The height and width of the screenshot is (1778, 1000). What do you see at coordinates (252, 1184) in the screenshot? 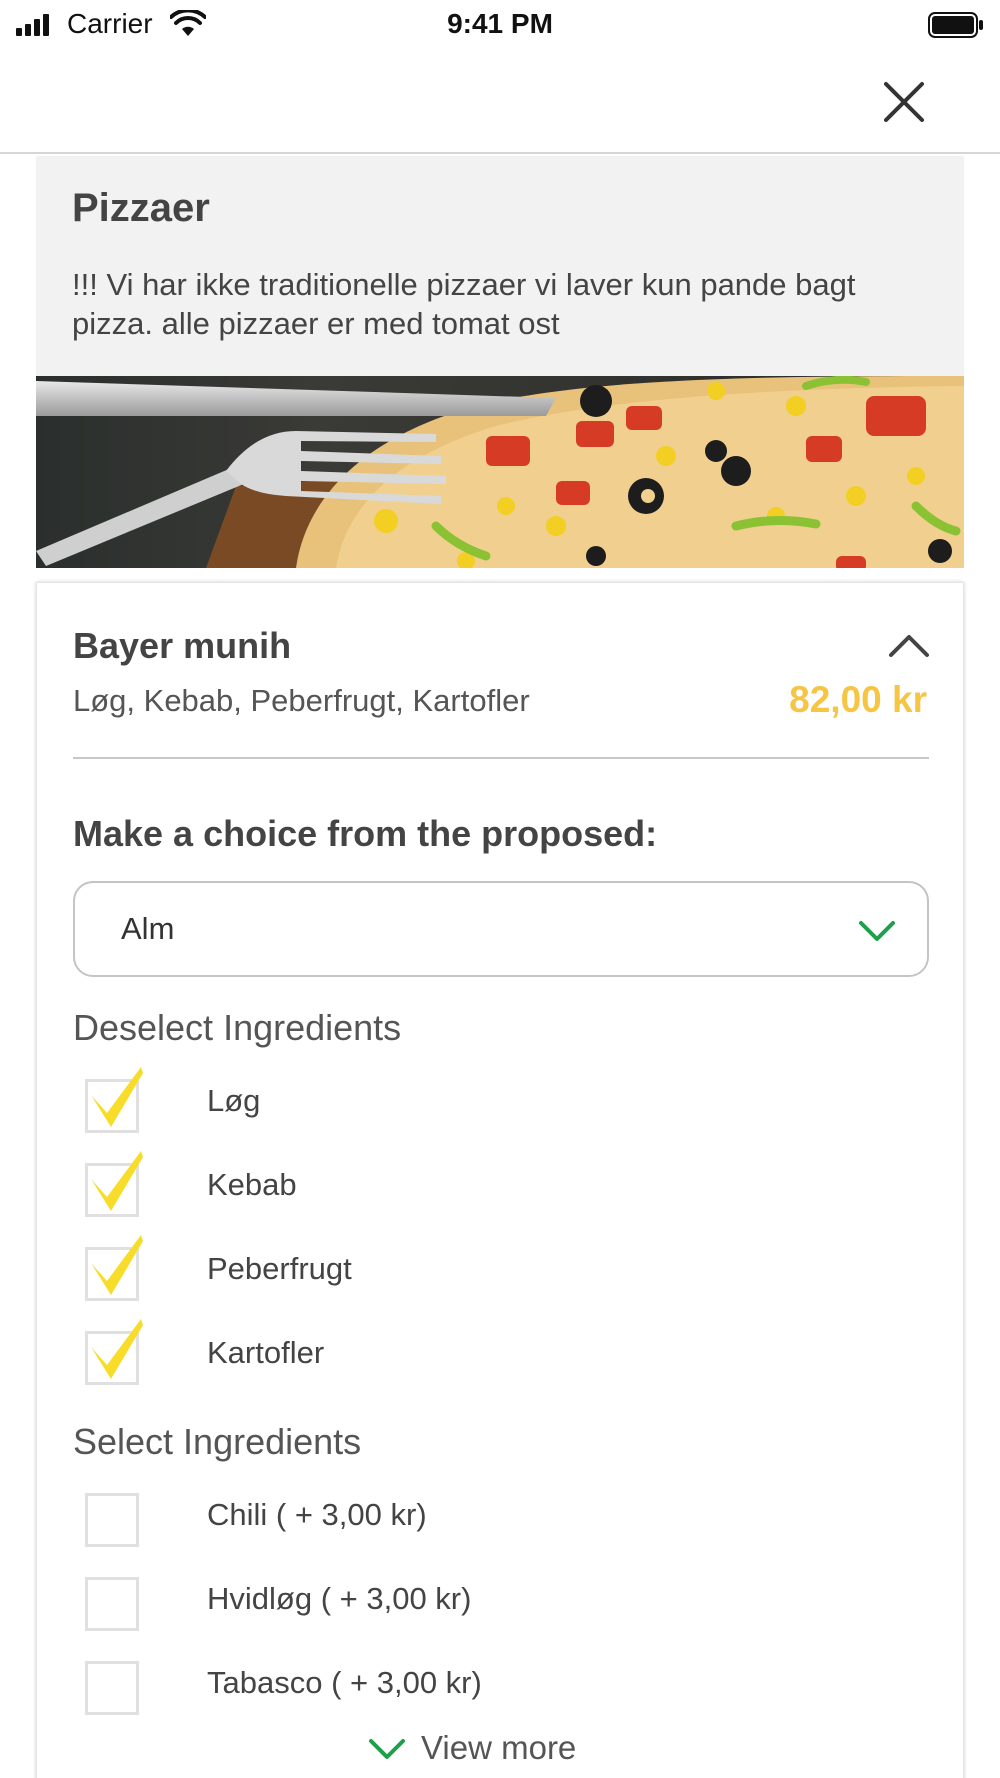
I see `ingredient-label: Kebab` at bounding box center [252, 1184].